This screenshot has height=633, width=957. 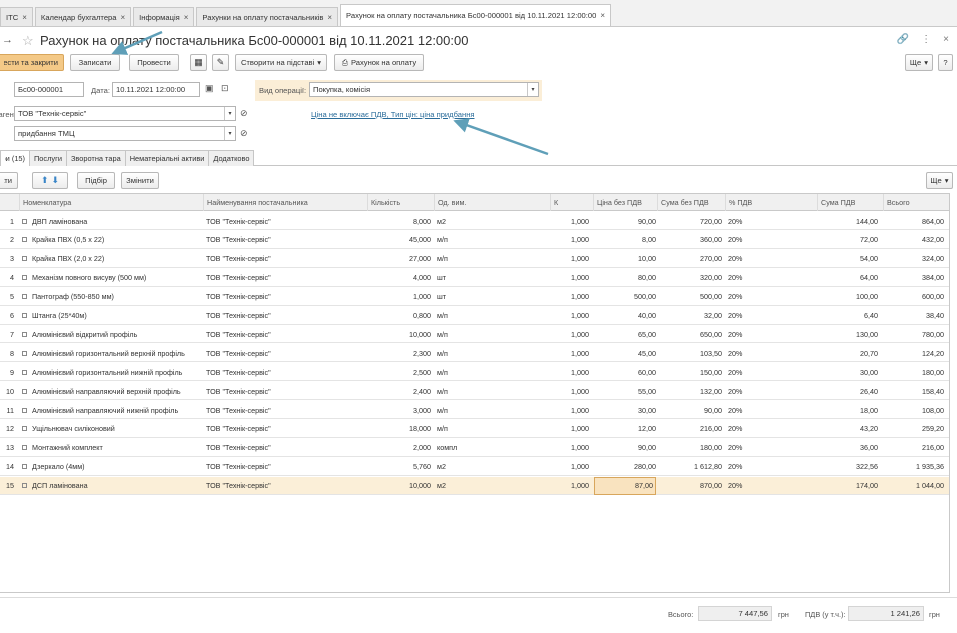 What do you see at coordinates (110, 259) in the screenshot?
I see `cell-item: Крайка ПВХ (2,0 х 22)` at bounding box center [110, 259].